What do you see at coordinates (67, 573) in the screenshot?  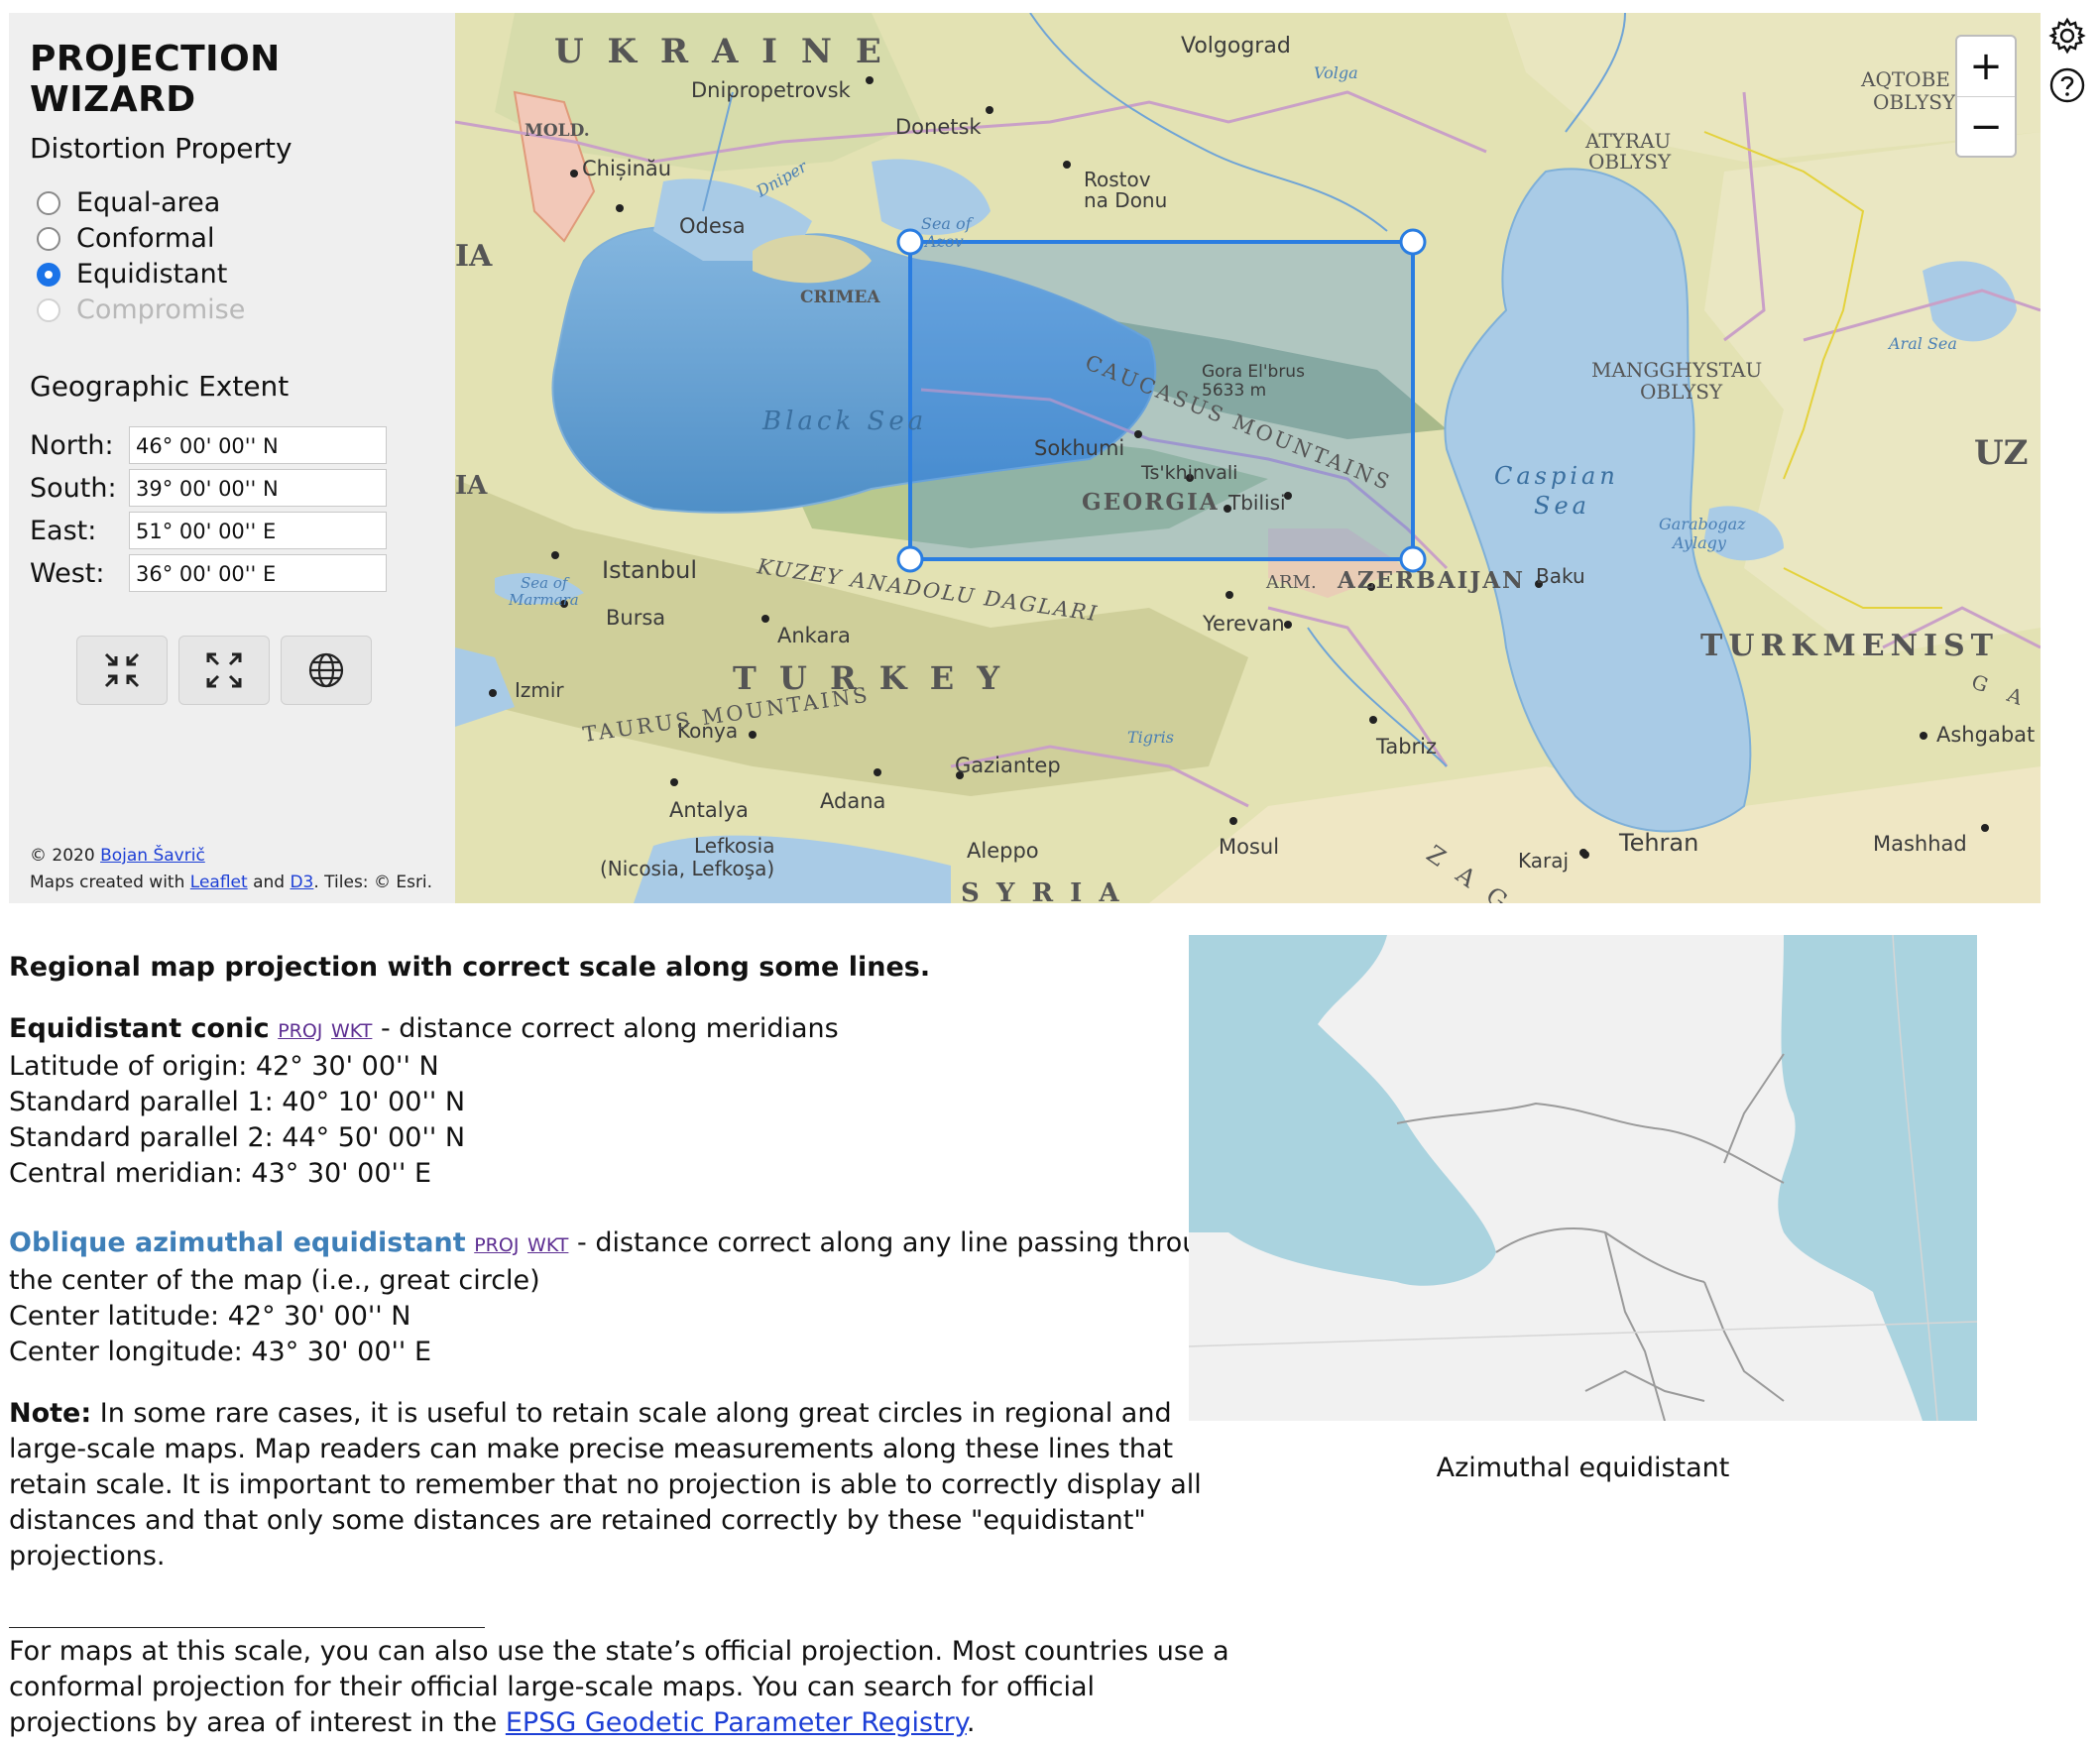 I see `west-label: West:` at bounding box center [67, 573].